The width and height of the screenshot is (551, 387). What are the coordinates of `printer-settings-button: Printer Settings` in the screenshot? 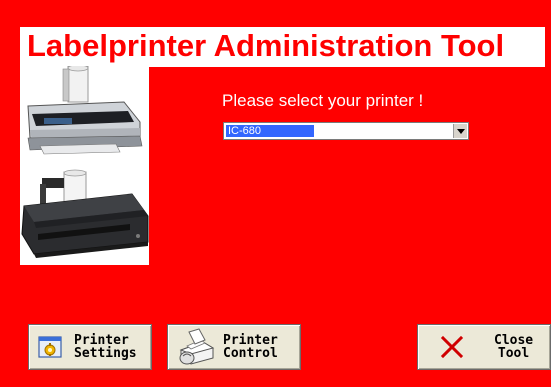 It's located at (90, 347).